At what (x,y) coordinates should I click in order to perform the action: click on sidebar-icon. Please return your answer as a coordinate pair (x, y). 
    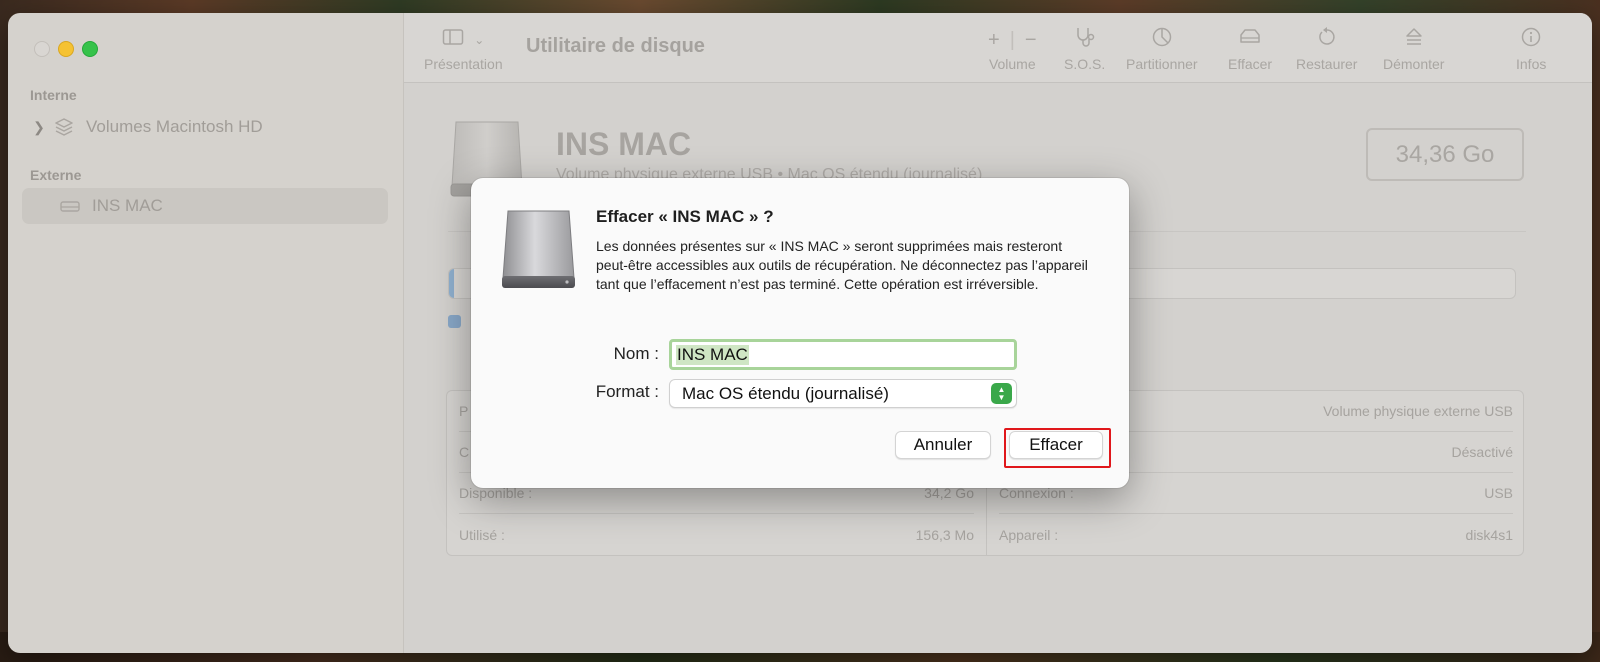
    Looking at the image, I should click on (453, 40).